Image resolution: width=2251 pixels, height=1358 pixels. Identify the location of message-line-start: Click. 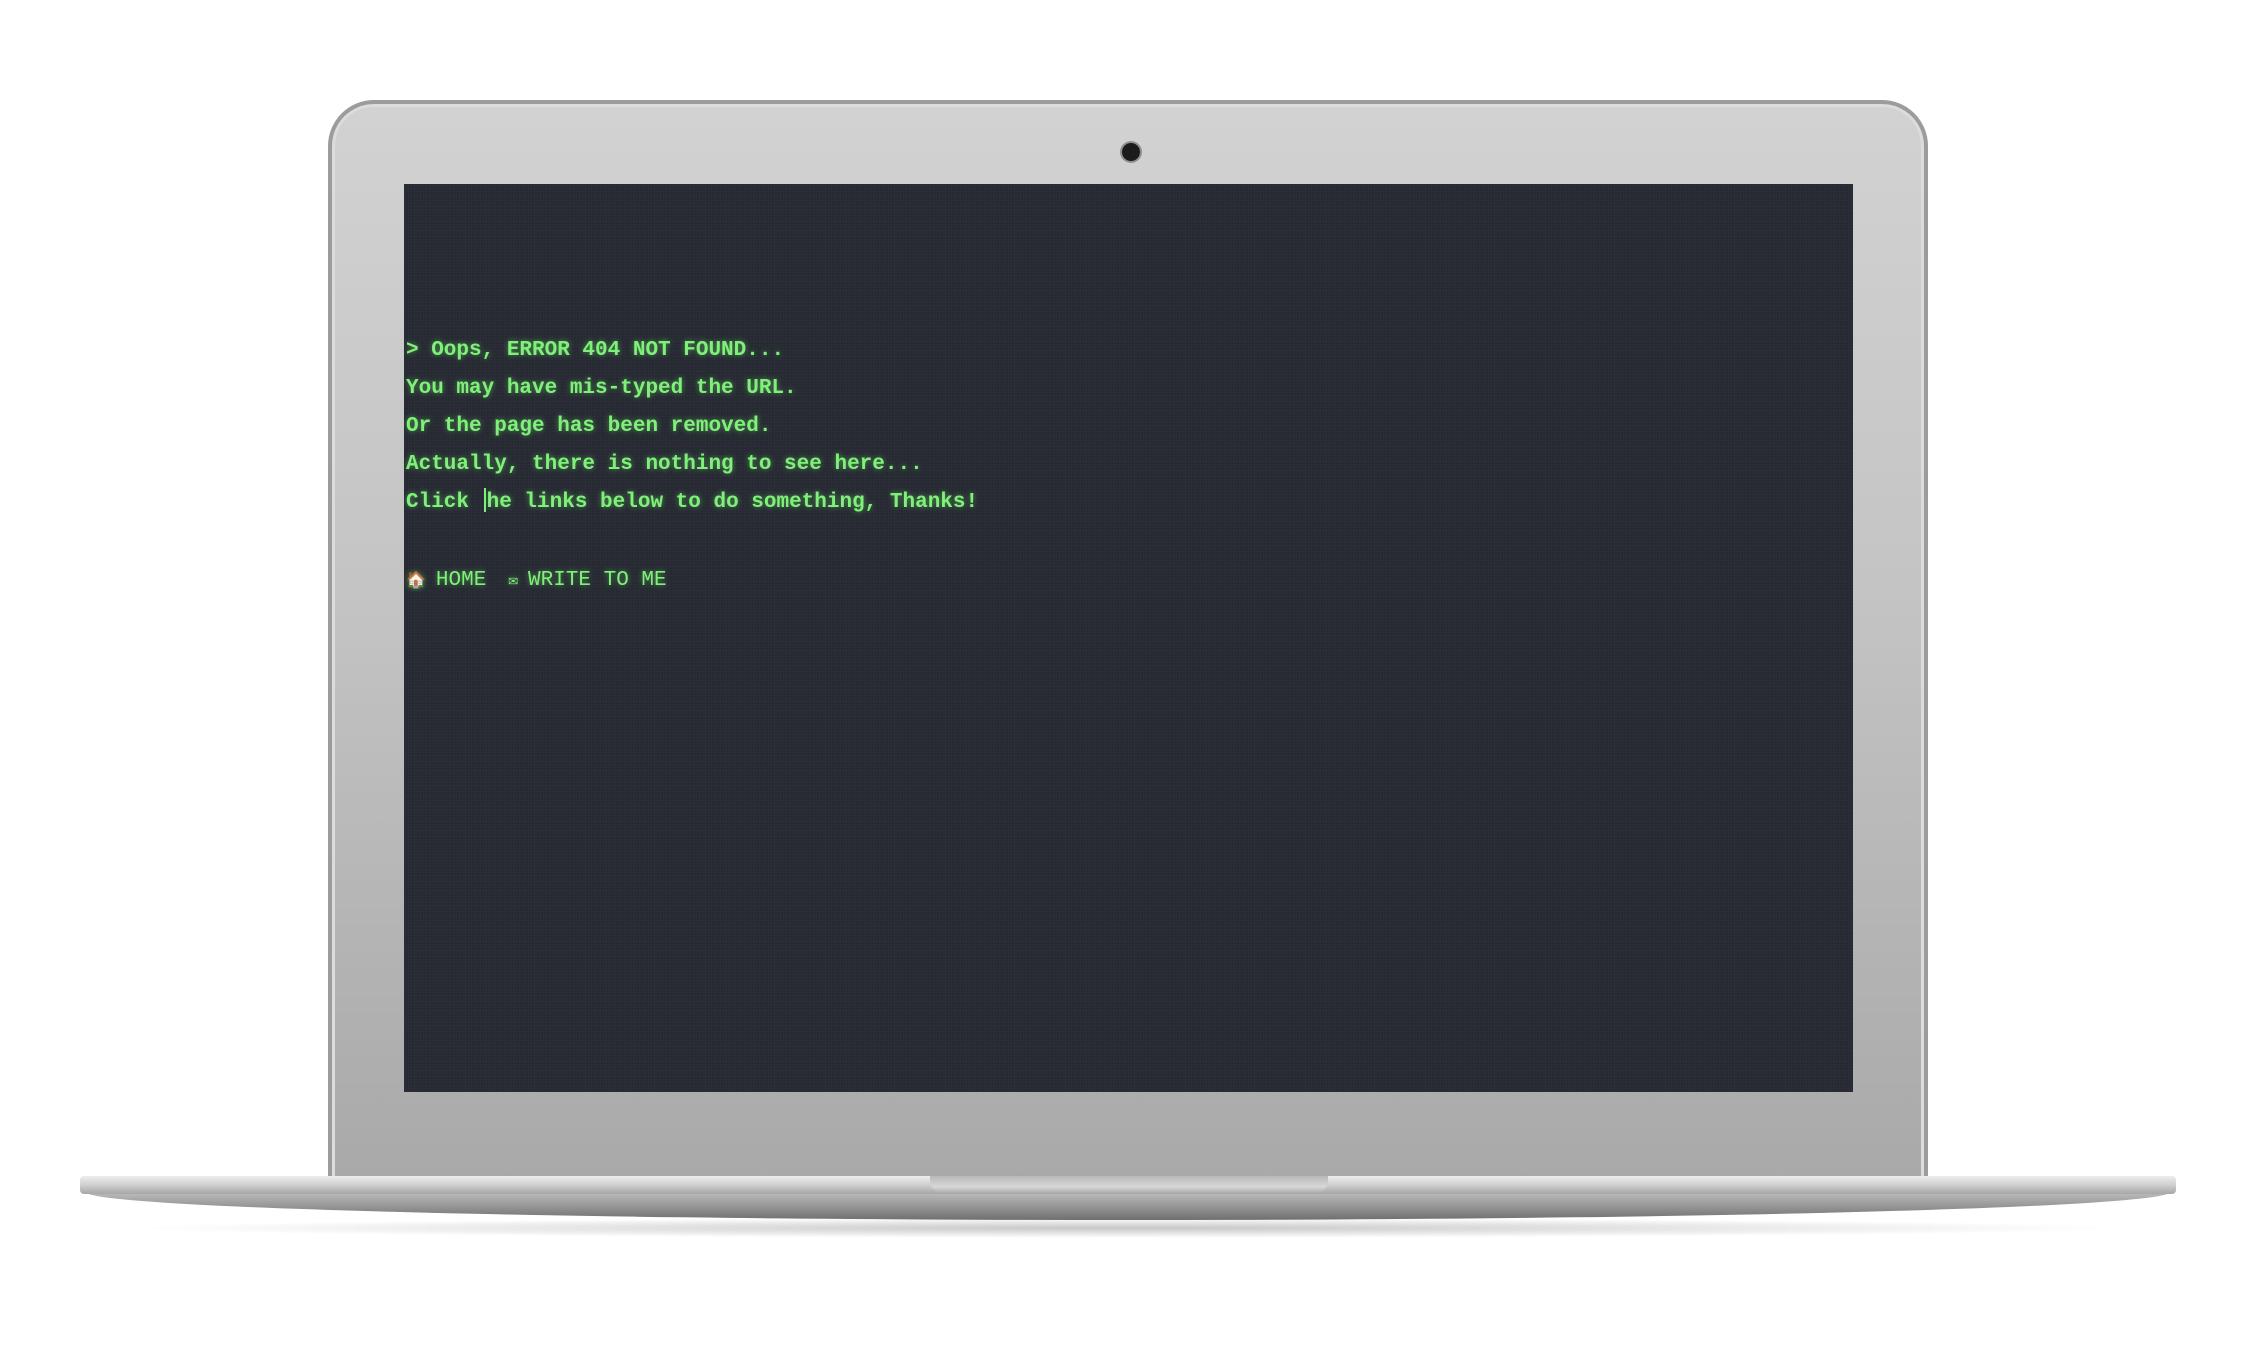
(444, 502).